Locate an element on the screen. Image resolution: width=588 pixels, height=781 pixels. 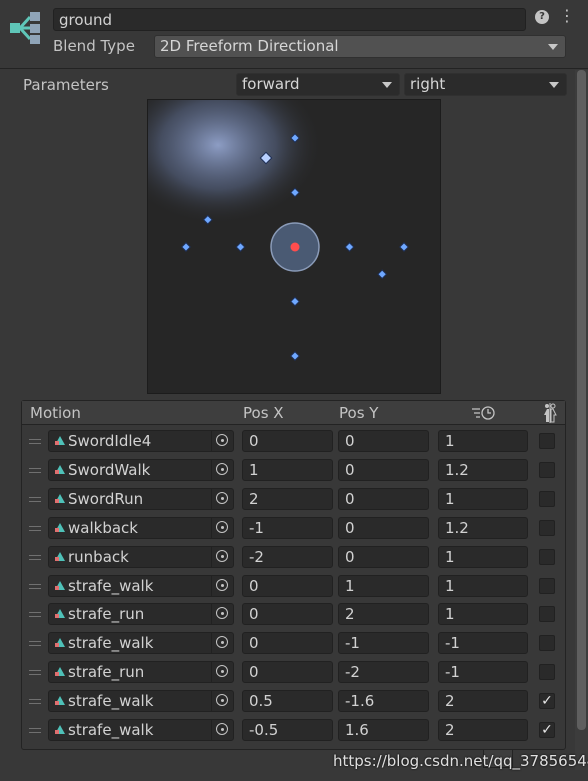
motion-clip-name: strafe_walk is located at coordinates (111, 701).